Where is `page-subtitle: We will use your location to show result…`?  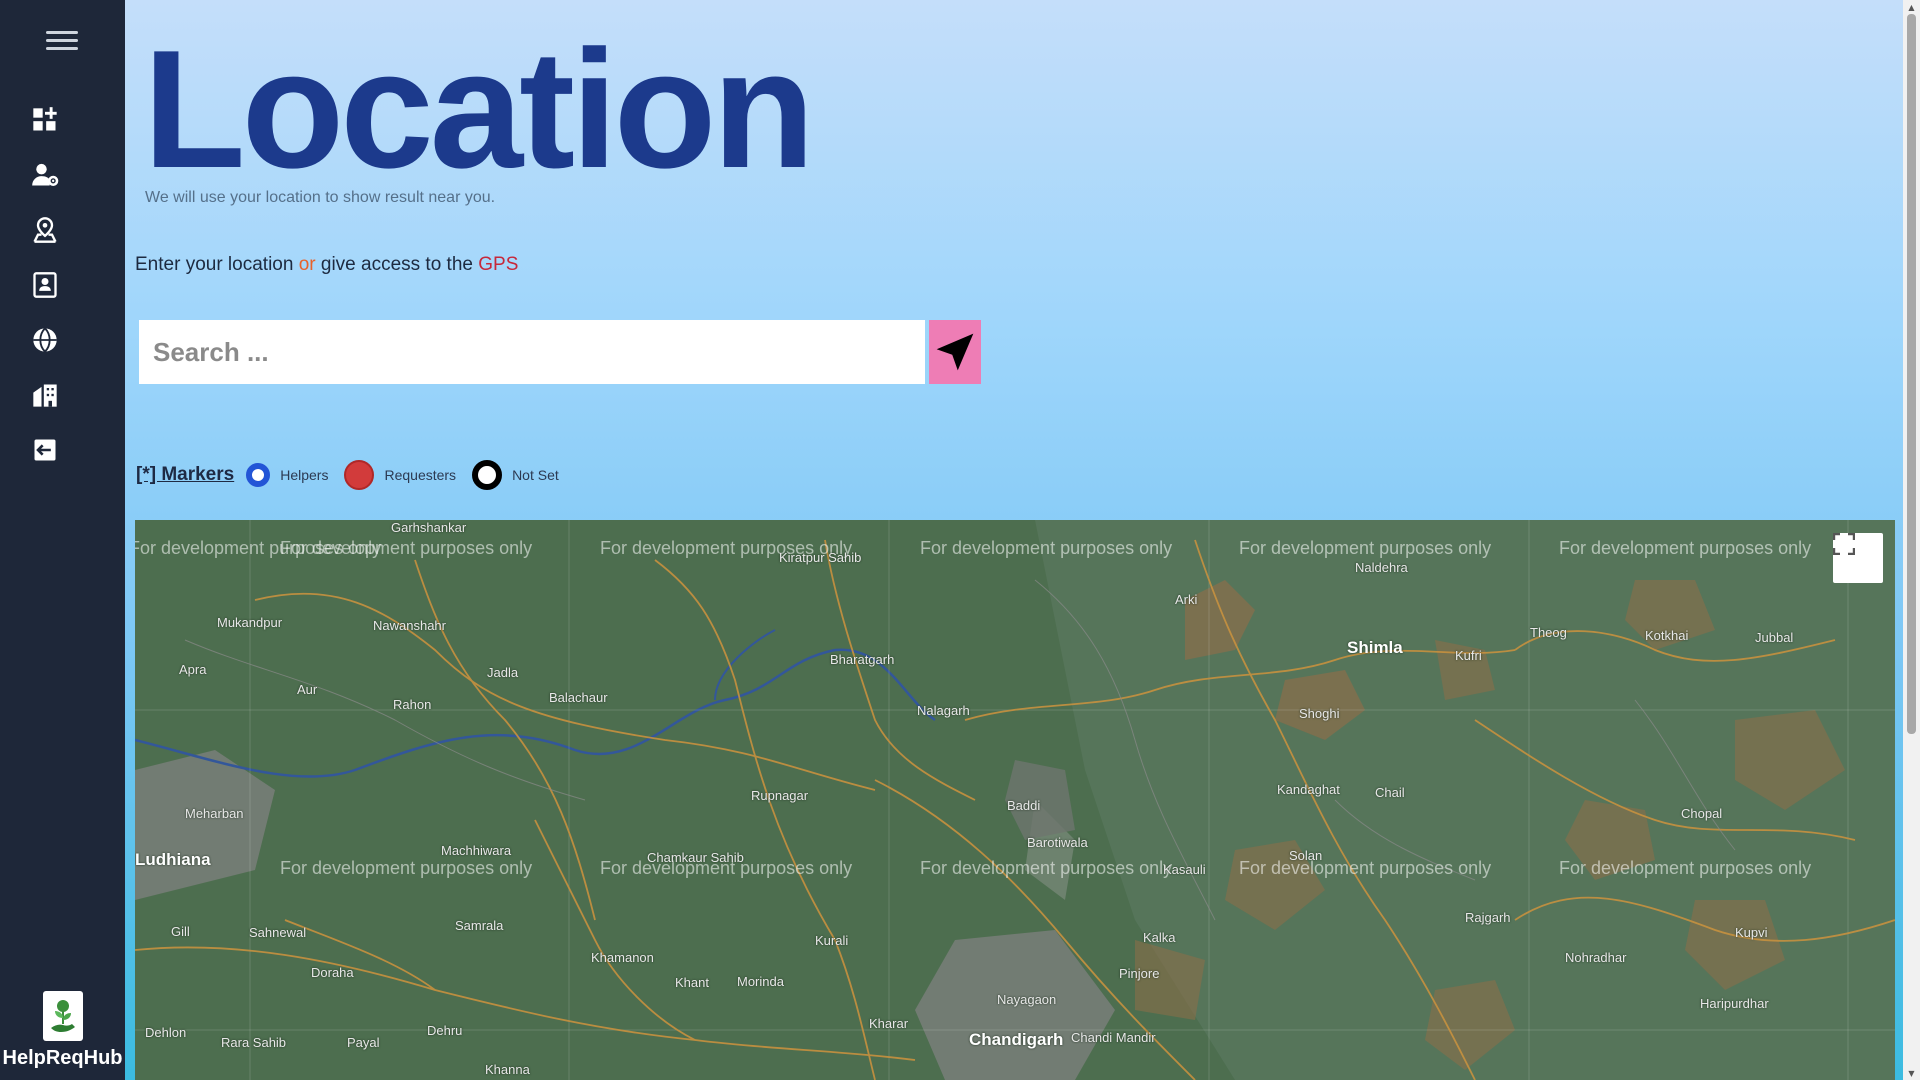 page-subtitle: We will use your location to show result… is located at coordinates (320, 197).